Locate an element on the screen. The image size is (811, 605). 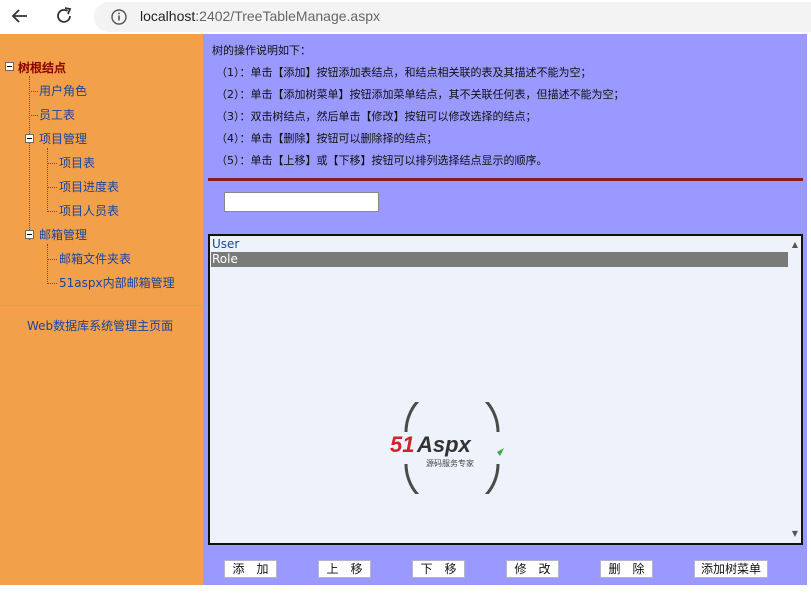
tree-root-node: 树根结点 is located at coordinates (42, 68).